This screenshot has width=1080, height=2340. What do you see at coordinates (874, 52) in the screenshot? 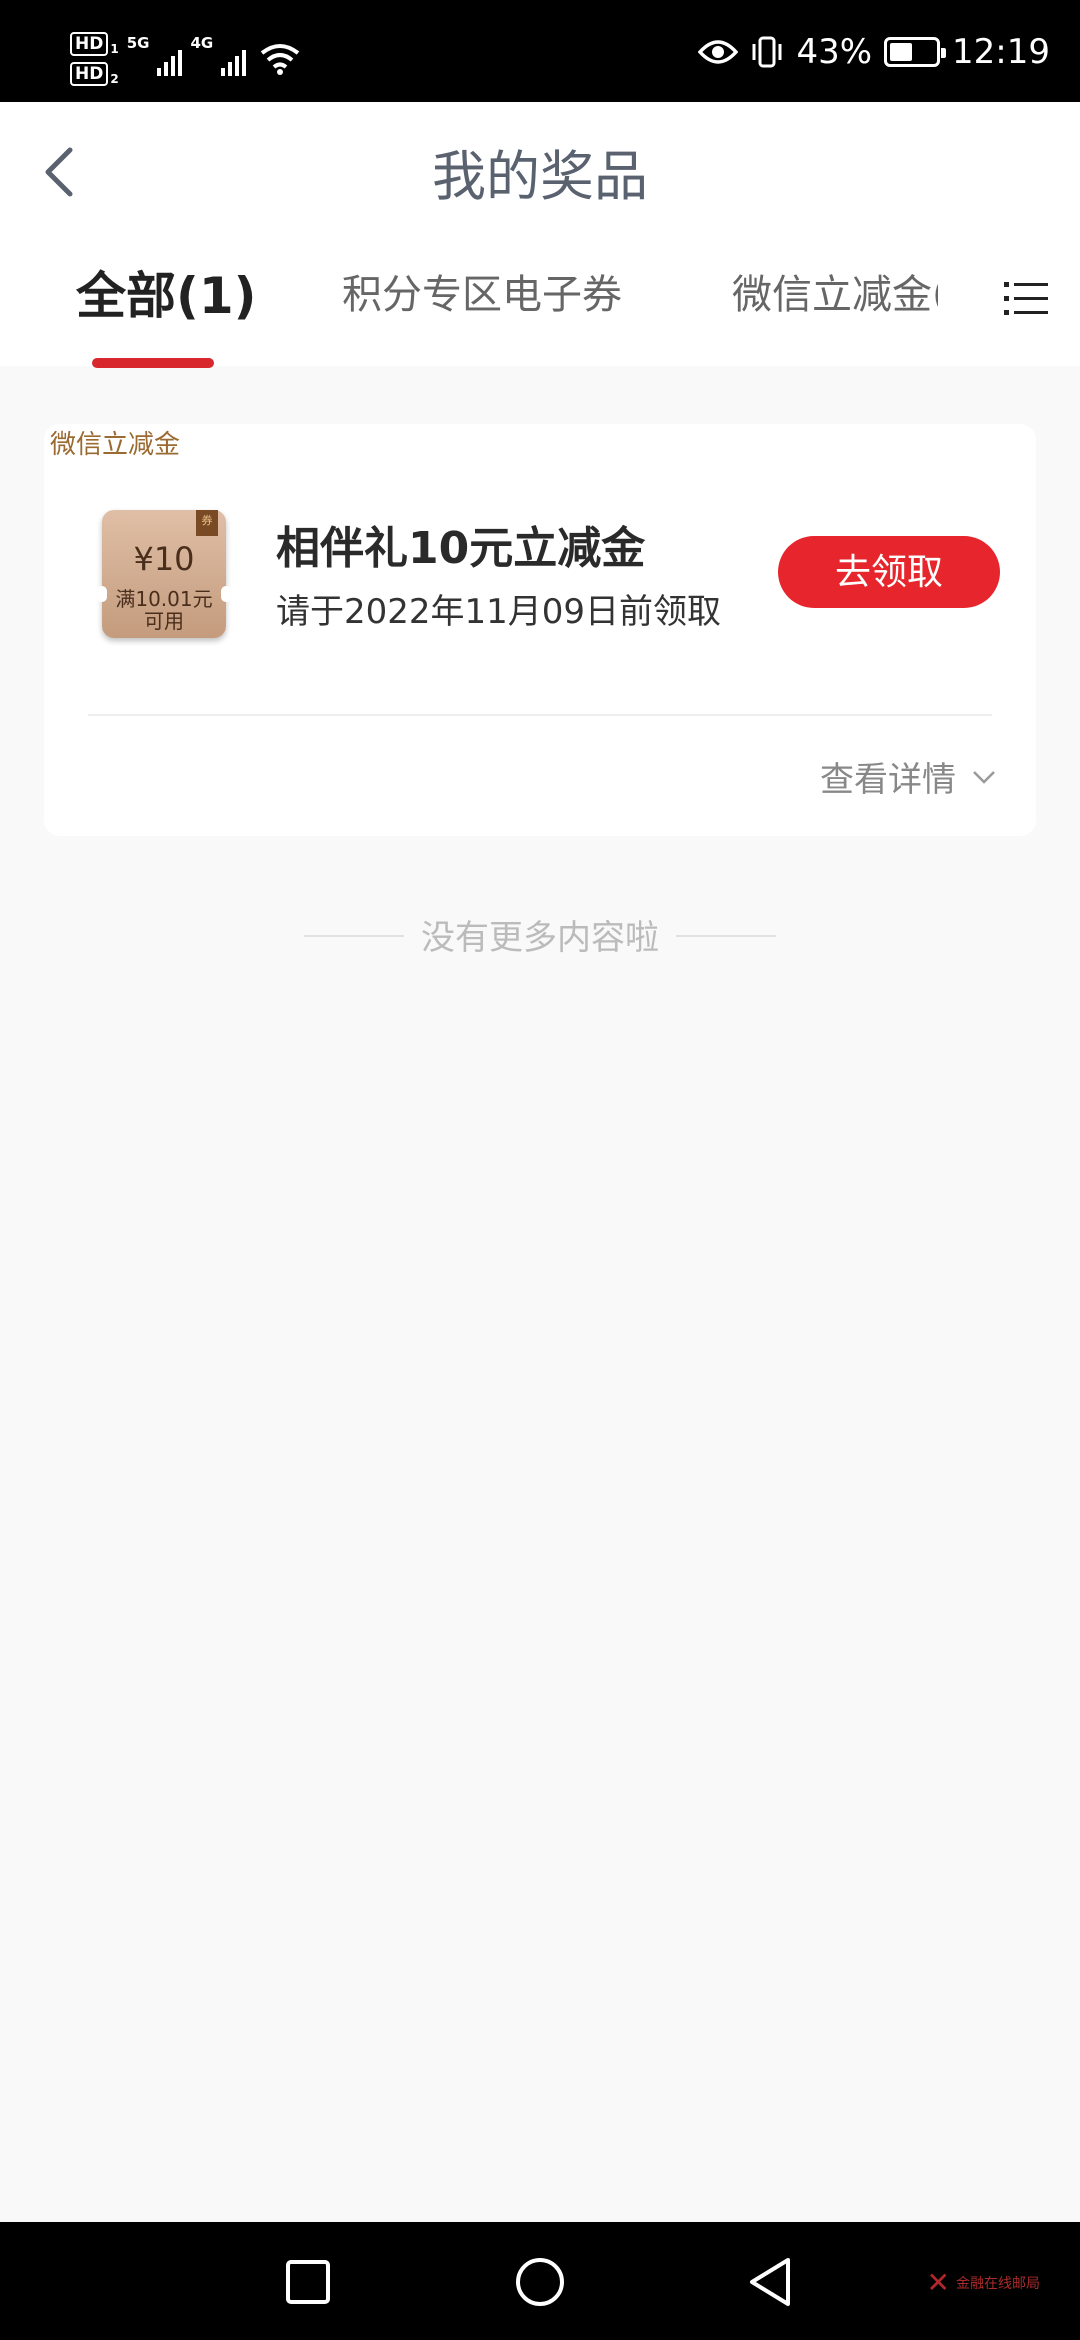
I see `status-right: 43% 12:19` at bounding box center [874, 52].